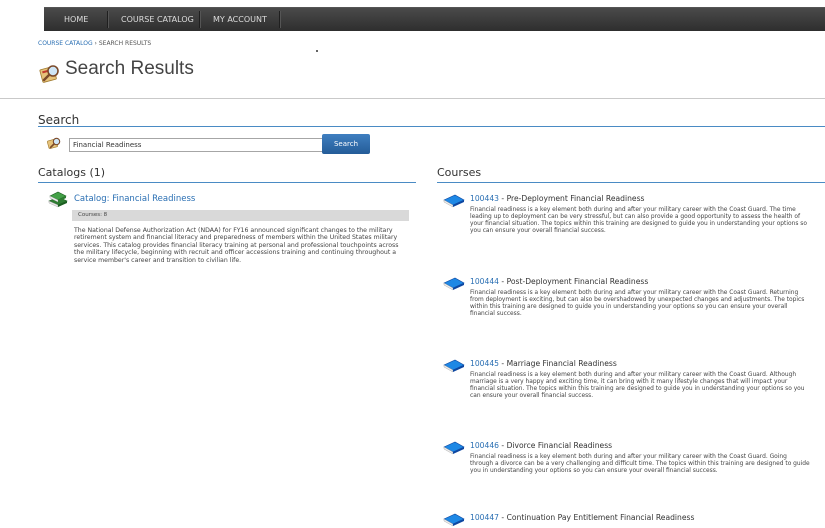  I want to click on course-title-text: - Post-Deployment Financial Readiness, so click(574, 281).